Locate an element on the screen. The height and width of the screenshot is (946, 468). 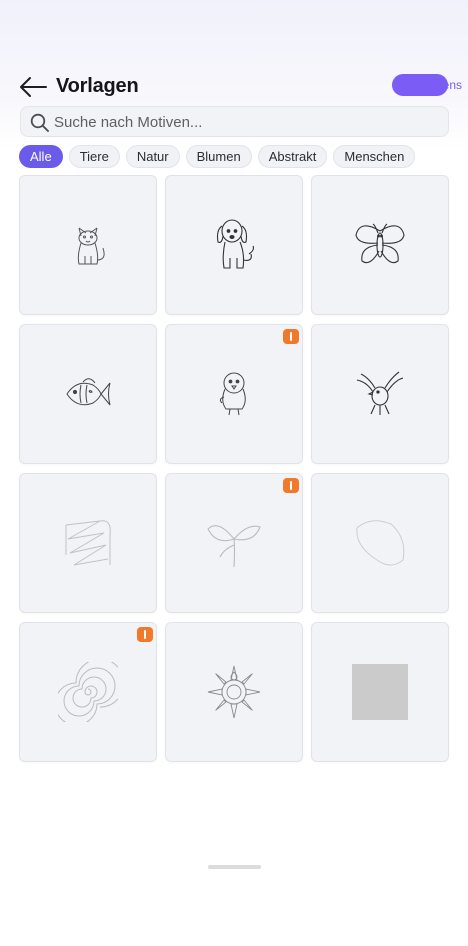
page-title: Vorlagen is located at coordinates (97, 86).